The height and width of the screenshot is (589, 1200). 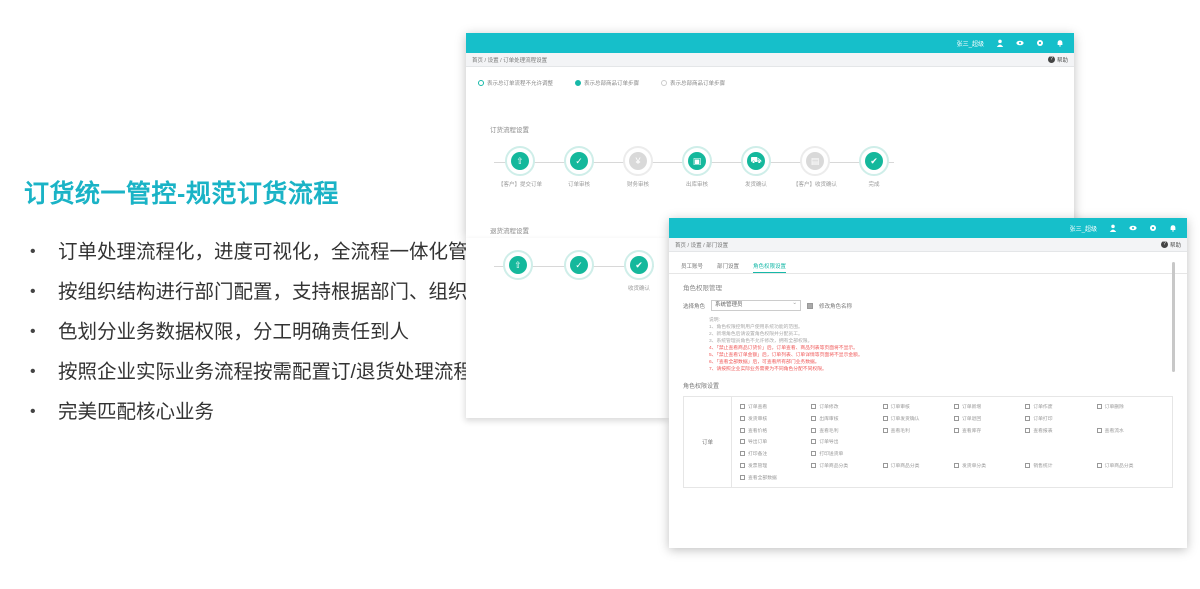 I want to click on role-select-row: 选择角色 系统管理员 修改角色名称, so click(x=928, y=305).